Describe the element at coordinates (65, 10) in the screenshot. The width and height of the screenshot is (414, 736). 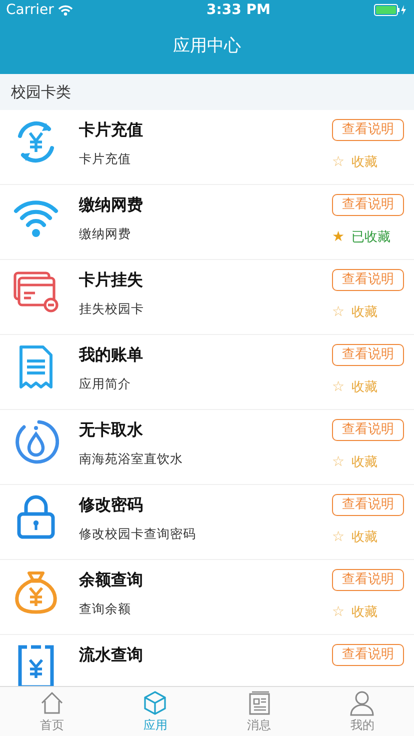
I see `wifi-signal-icon` at that location.